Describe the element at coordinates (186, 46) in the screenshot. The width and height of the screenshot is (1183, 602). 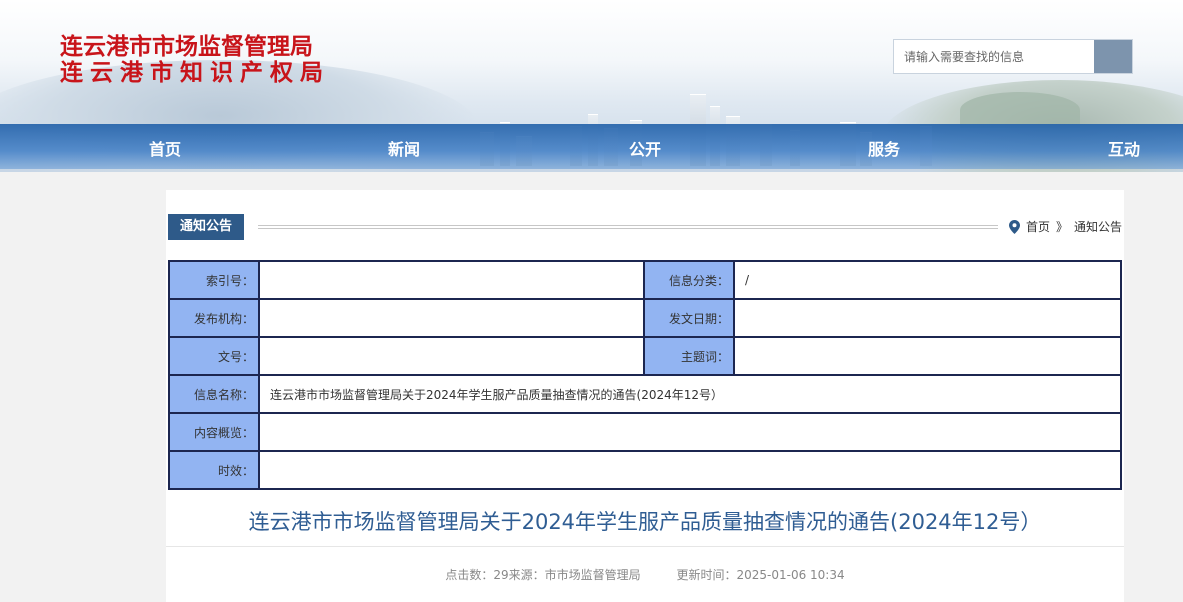
I see `site-title-line1: 连云港市市场监督管理局` at that location.